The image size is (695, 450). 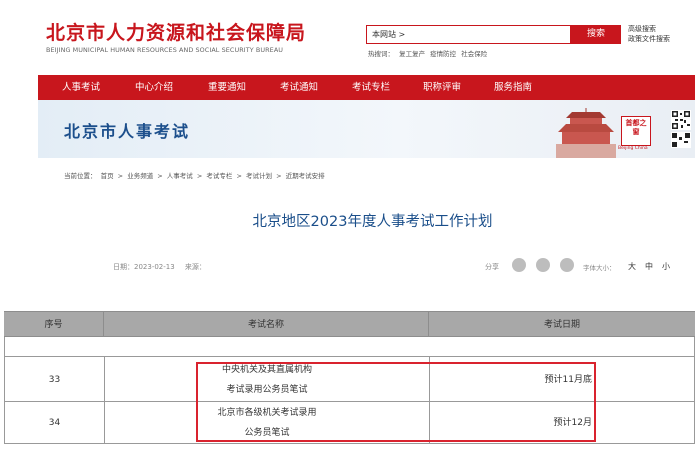 I want to click on row-exam-name: 北京市各级机关考试录用 公务员笔试, so click(x=267, y=423).